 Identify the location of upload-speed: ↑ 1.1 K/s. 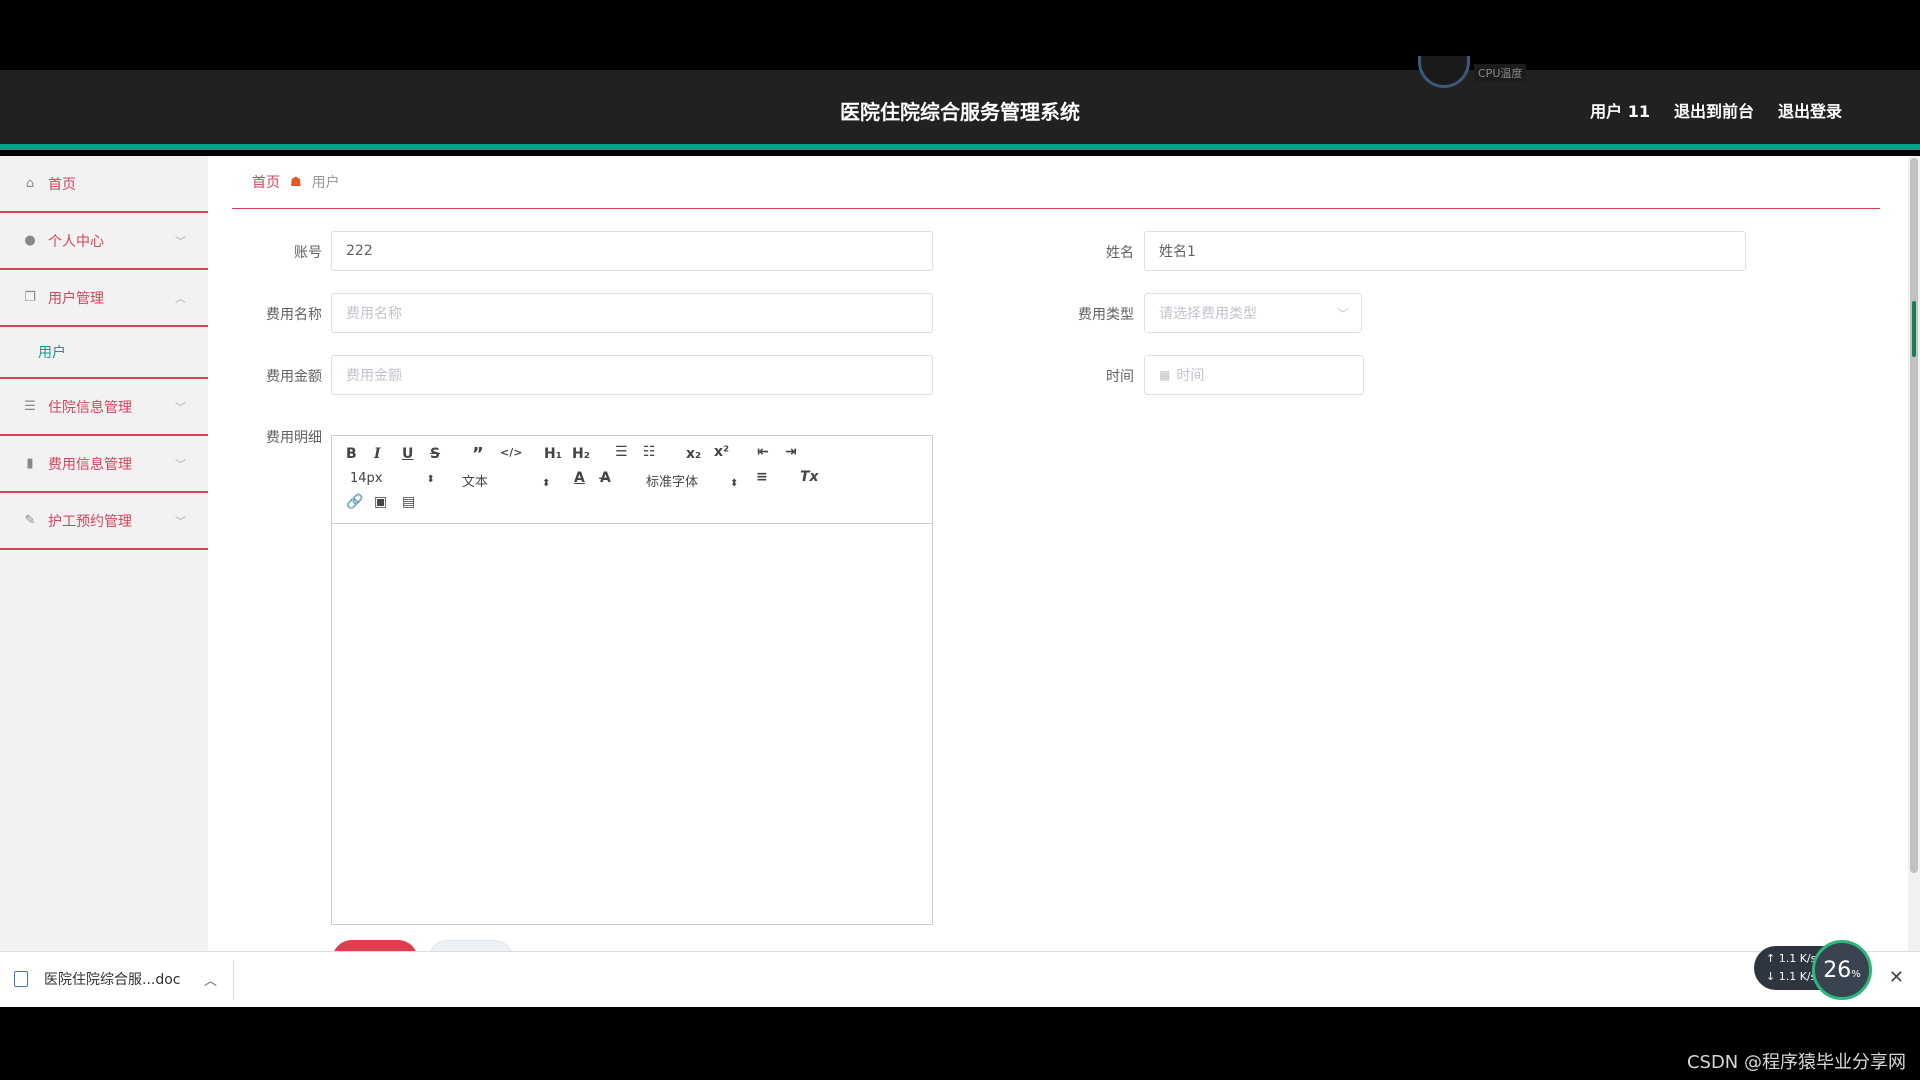
(1791, 958).